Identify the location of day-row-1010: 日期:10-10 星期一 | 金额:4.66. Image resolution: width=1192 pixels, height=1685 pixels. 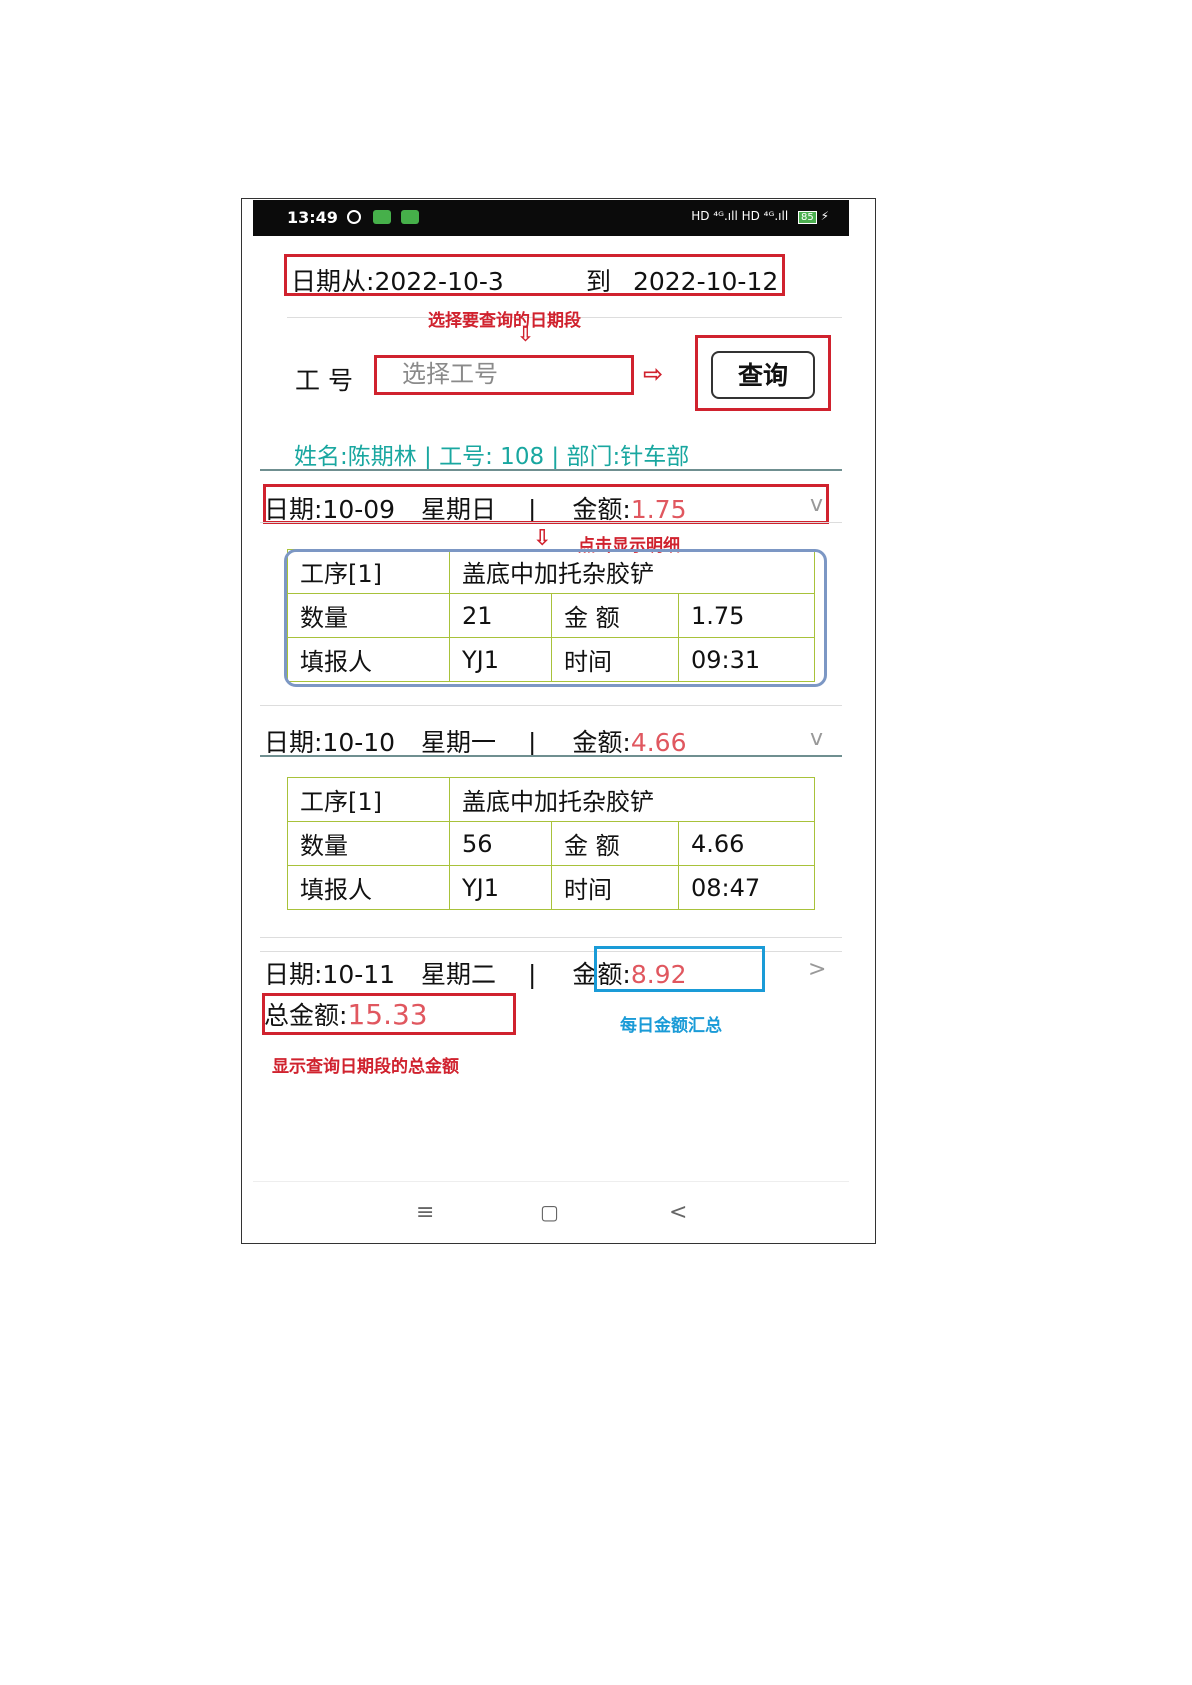
(475, 741).